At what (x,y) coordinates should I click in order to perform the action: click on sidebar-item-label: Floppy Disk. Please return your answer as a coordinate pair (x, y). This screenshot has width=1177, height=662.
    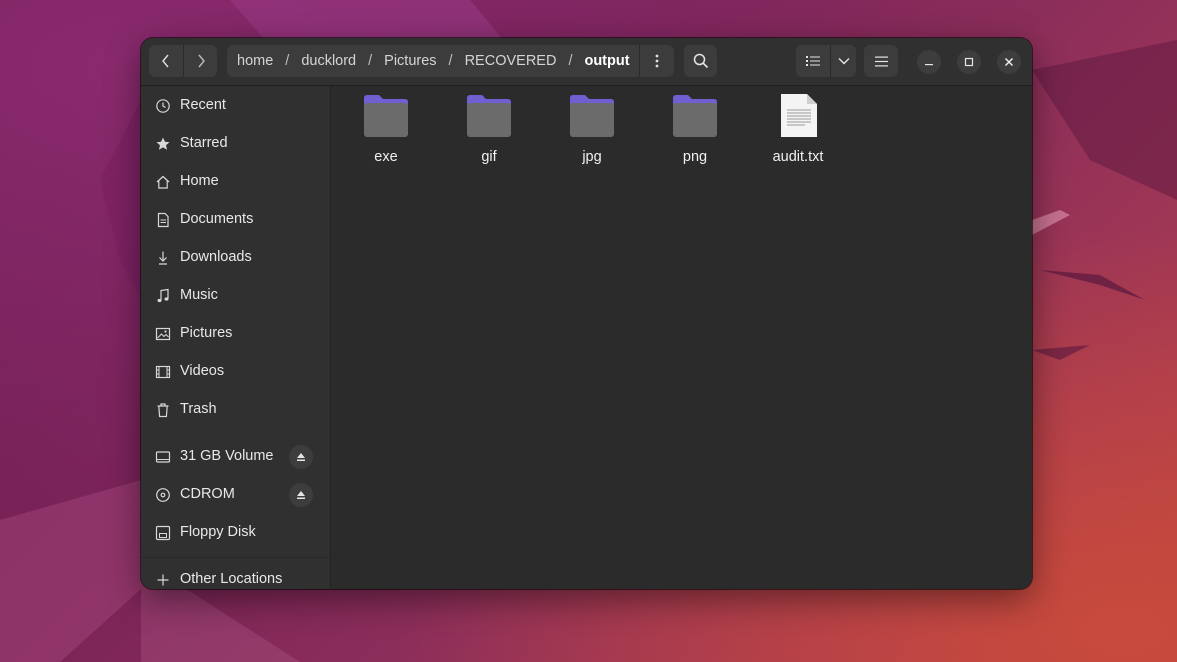
    Looking at the image, I should click on (218, 532).